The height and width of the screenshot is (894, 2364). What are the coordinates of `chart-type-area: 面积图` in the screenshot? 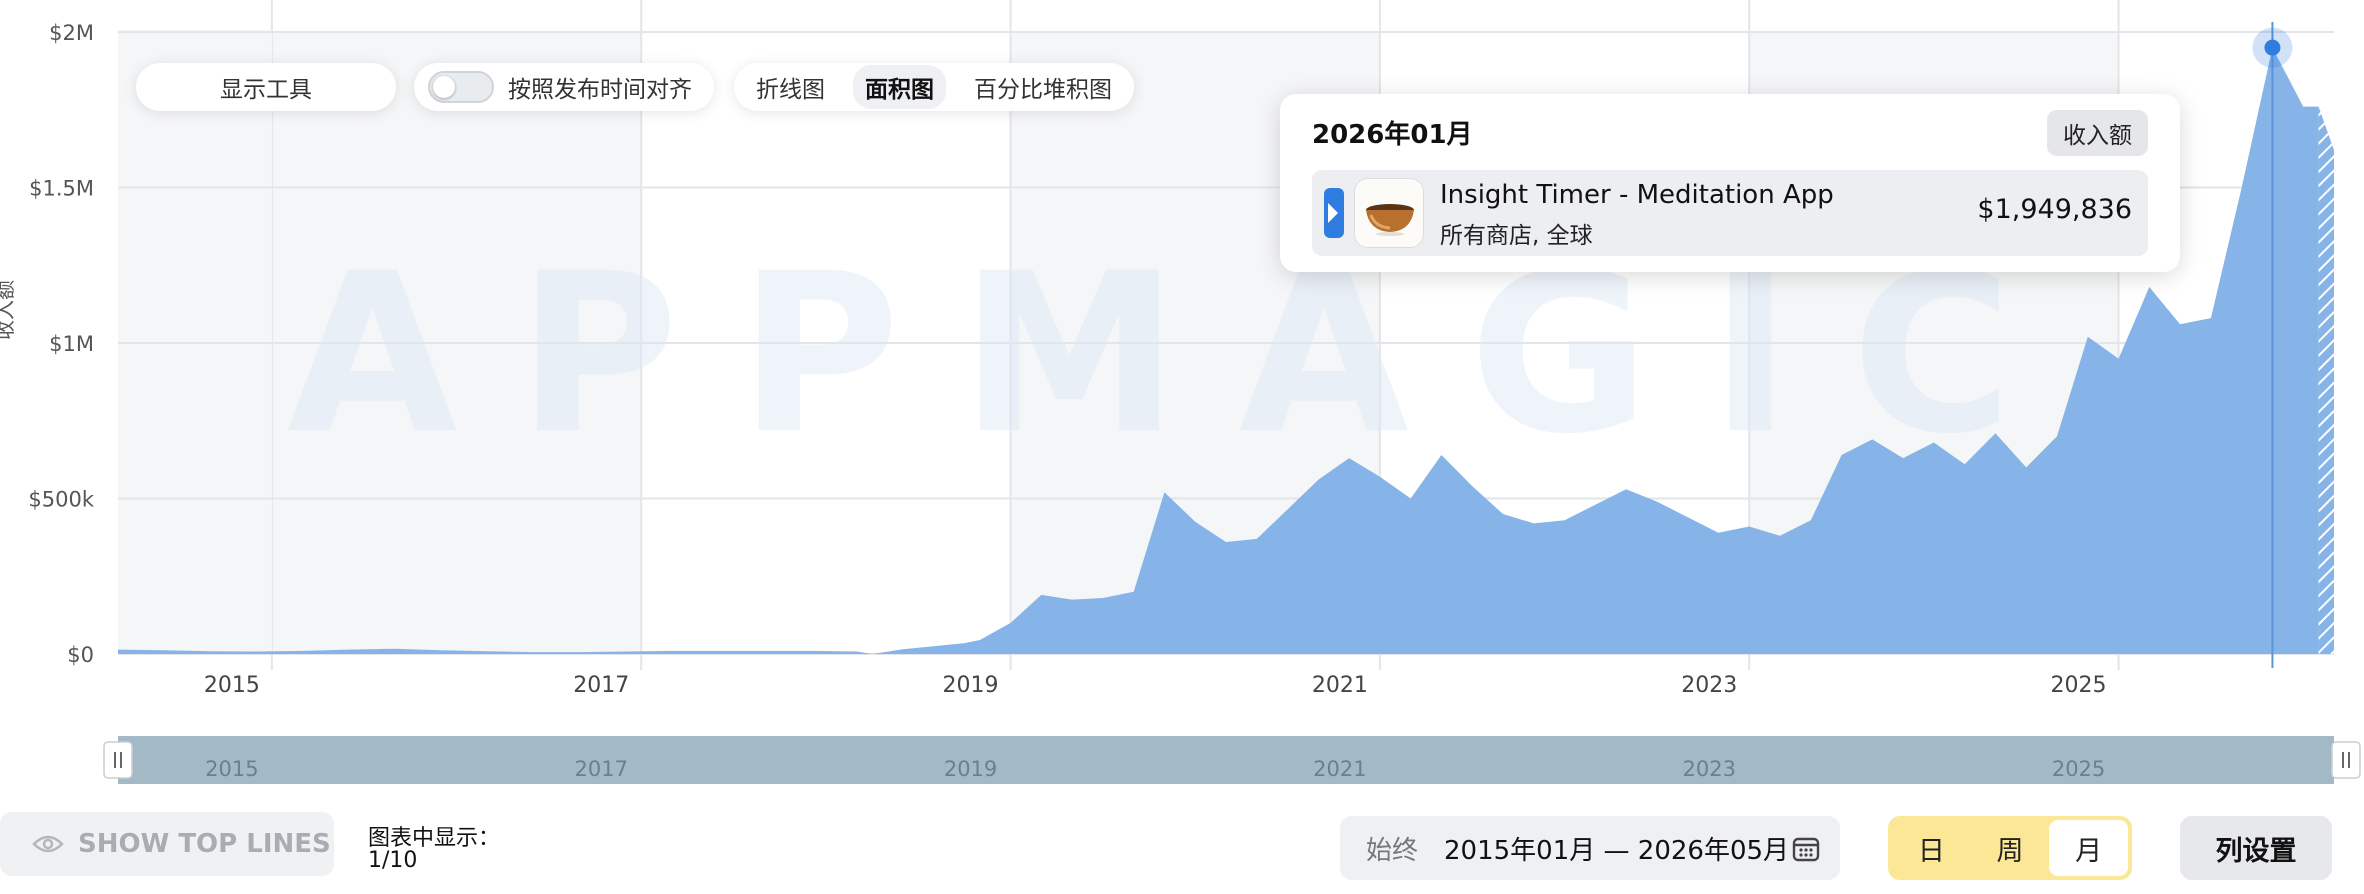 It's located at (899, 87).